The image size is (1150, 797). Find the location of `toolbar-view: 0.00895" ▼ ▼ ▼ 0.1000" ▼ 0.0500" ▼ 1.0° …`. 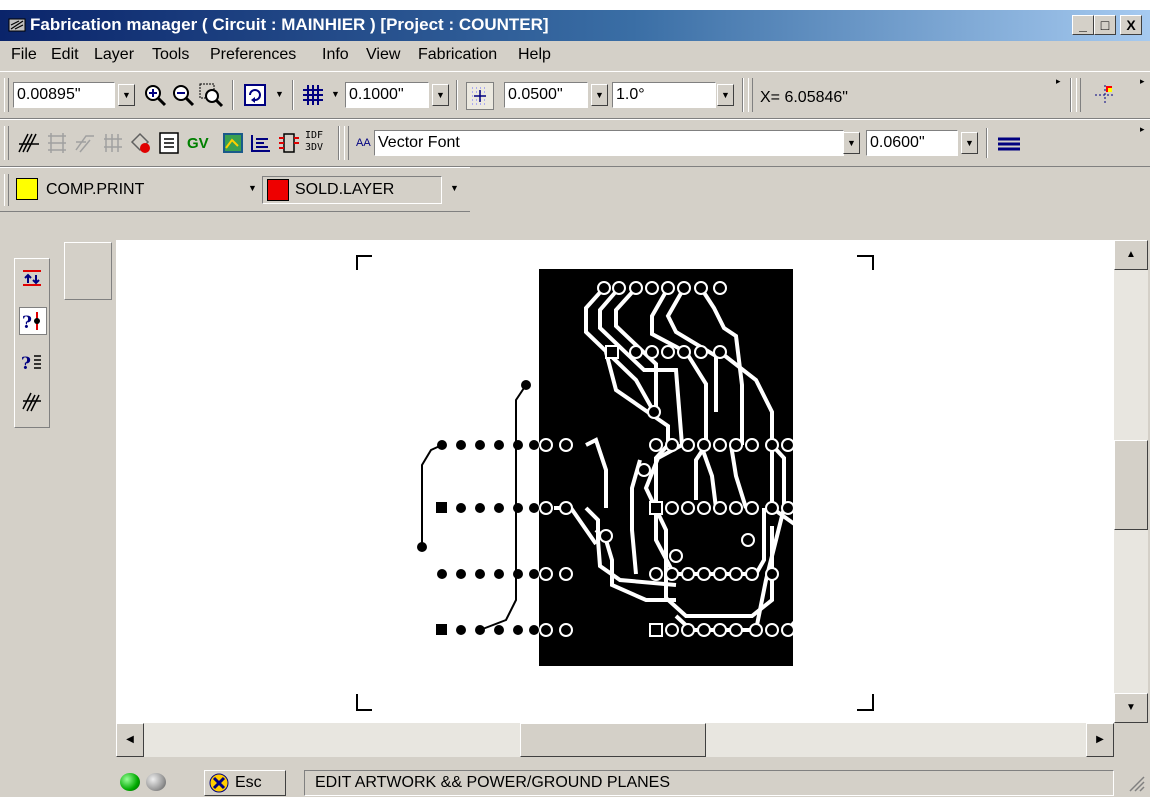

toolbar-view: 0.00895" ▼ ▼ ▼ 0.1000" ▼ 0.0500" ▼ 1.0° … is located at coordinates (575, 95).